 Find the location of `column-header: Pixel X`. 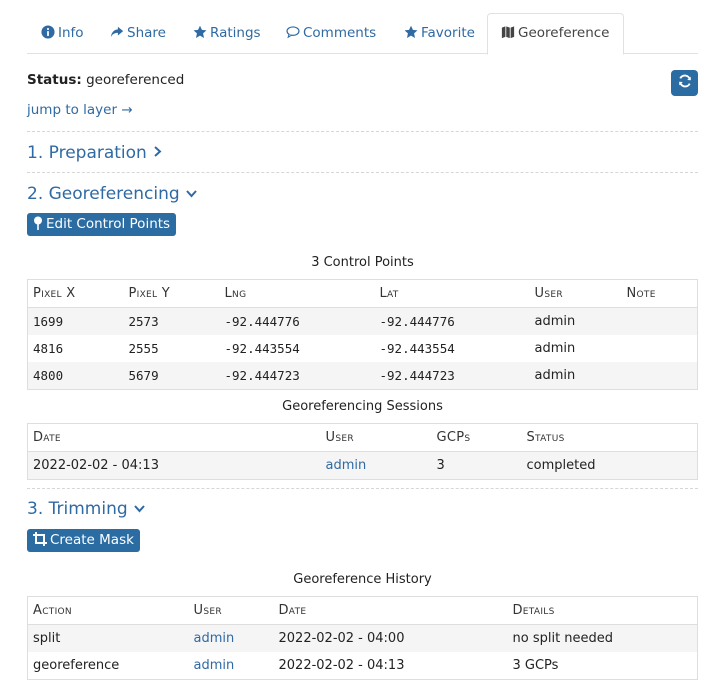

column-header: Pixel X is located at coordinates (75, 293).